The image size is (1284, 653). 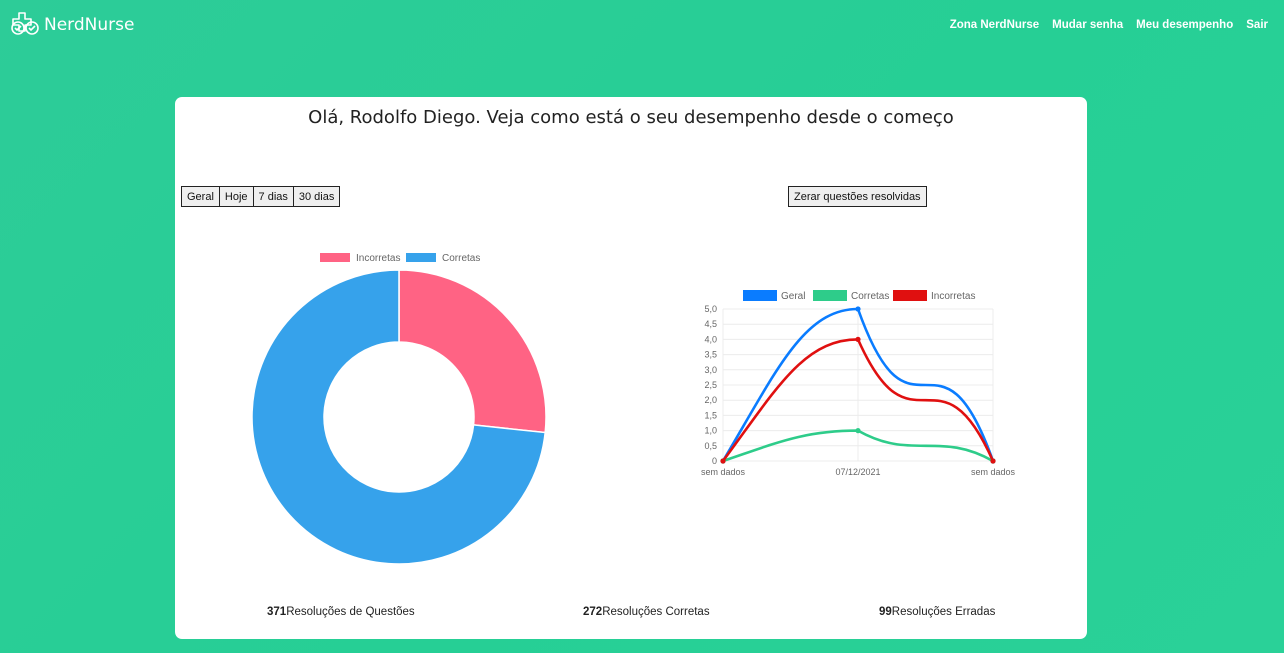 I want to click on stat-correct-value: 272, so click(x=593, y=612).